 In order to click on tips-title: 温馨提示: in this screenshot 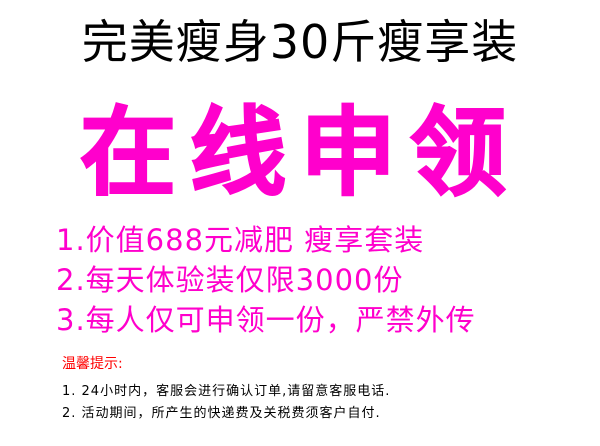, I will do `click(92, 364)`.